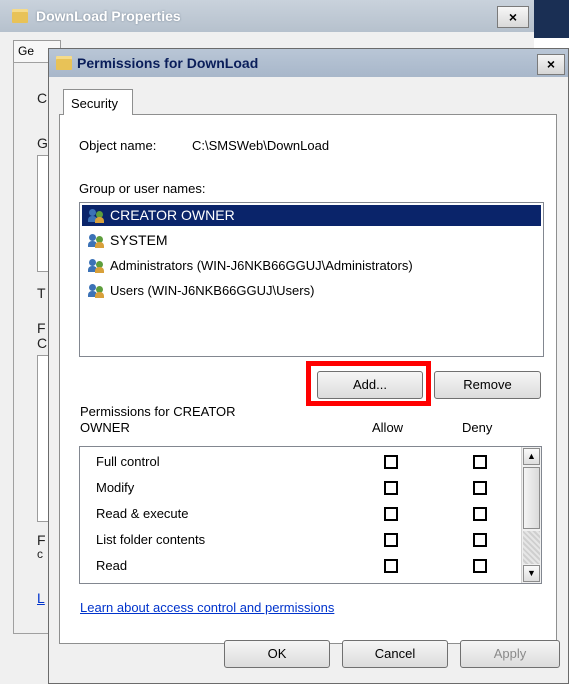  Describe the element at coordinates (105, 427) in the screenshot. I see `permissions-for-label-line2: OWNER` at that location.